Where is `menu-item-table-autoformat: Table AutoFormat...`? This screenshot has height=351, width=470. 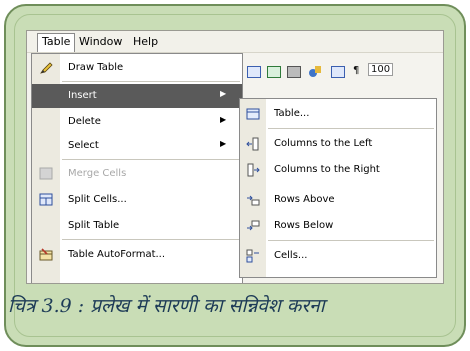
menu-item-table-autoformat: Table AutoFormat... is located at coordinates (137, 255).